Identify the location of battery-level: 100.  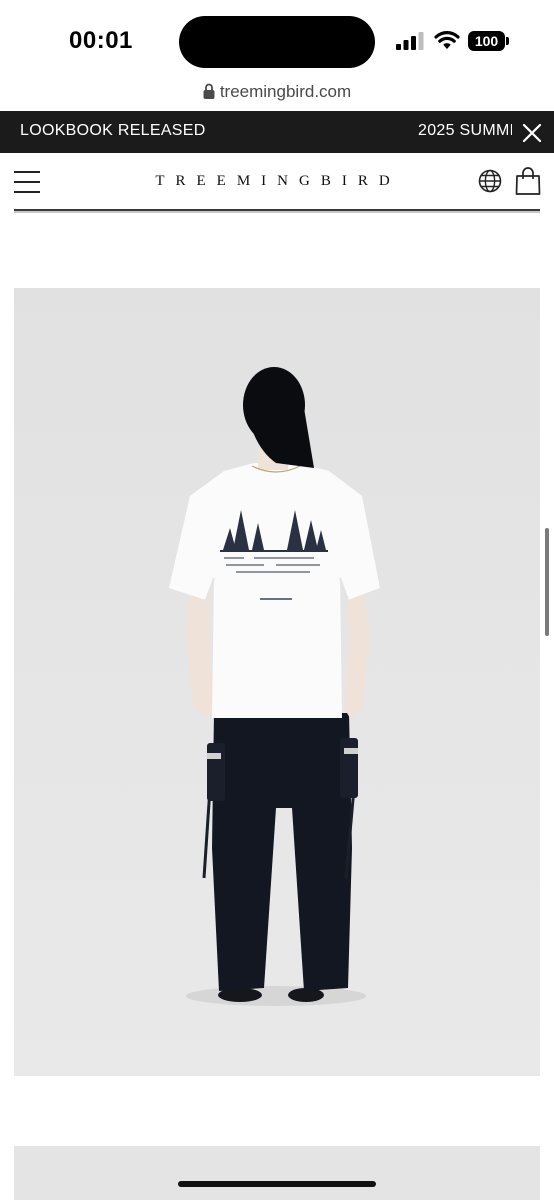
(486, 41).